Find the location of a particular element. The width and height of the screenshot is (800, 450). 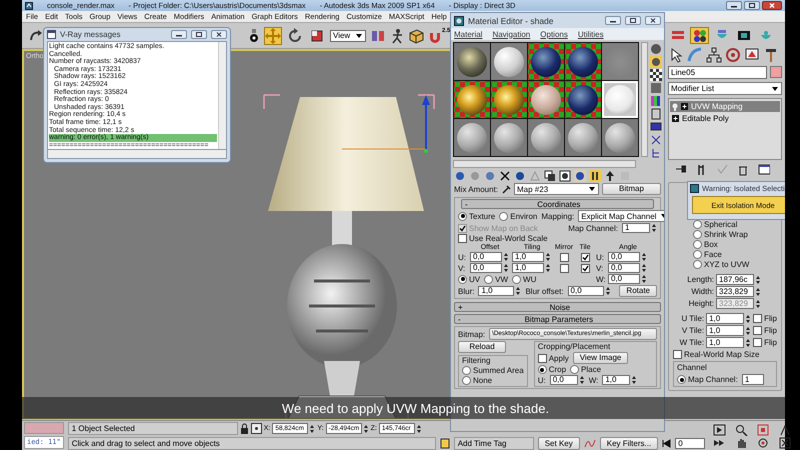

hammer-icon is located at coordinates (771, 55).